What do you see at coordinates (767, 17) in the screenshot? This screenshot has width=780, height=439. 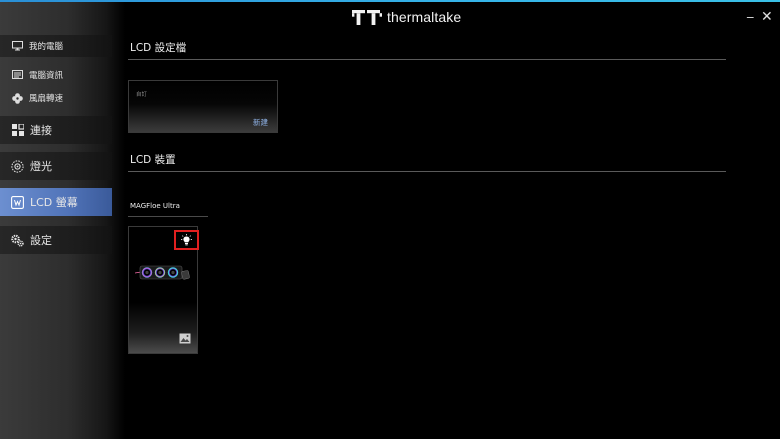 I see `close-button: ✕` at bounding box center [767, 17].